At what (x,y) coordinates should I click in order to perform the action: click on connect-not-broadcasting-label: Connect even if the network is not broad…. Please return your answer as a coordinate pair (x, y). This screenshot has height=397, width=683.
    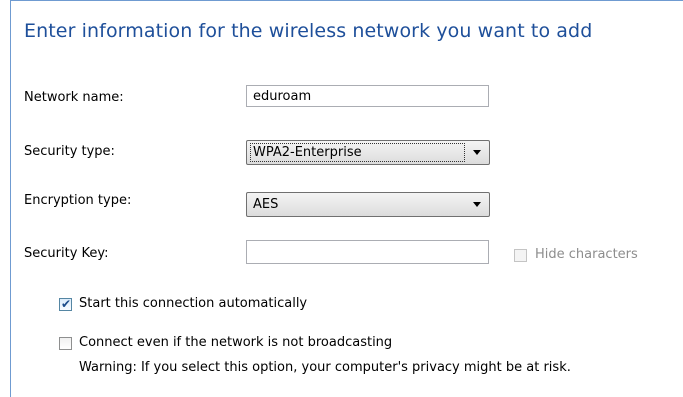
    Looking at the image, I should click on (236, 342).